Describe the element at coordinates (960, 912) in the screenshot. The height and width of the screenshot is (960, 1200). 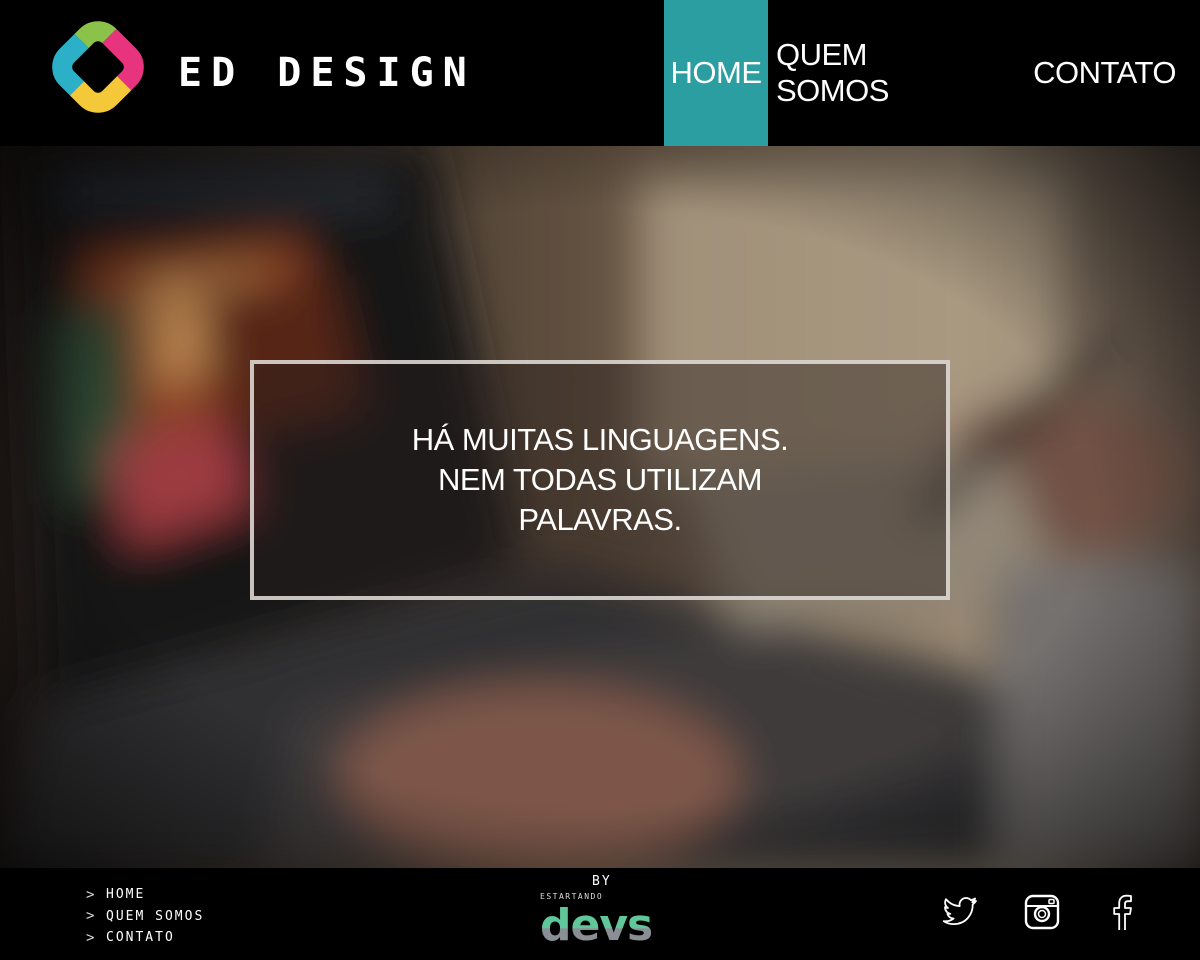
I see `twitter-icon` at that location.